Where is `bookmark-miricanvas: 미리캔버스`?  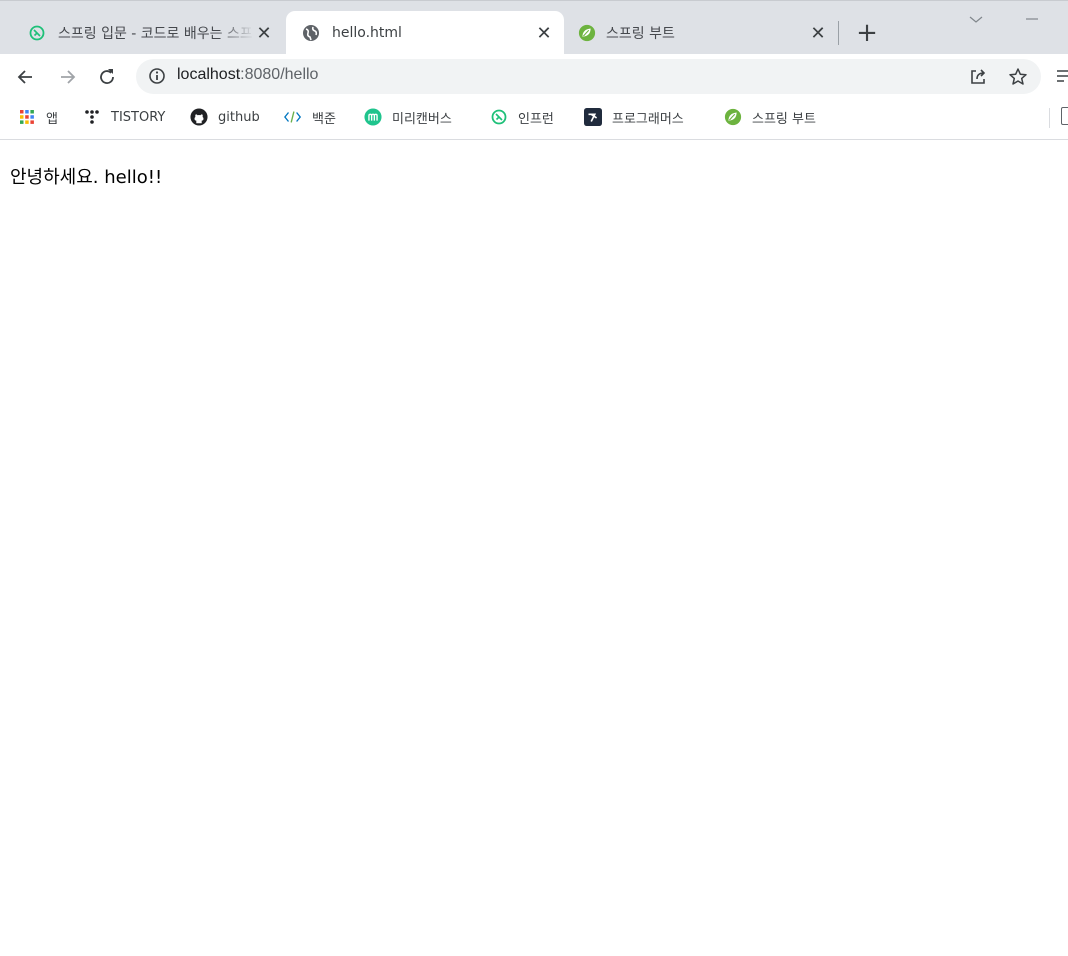 bookmark-miricanvas: 미리캔버스 is located at coordinates (408, 117).